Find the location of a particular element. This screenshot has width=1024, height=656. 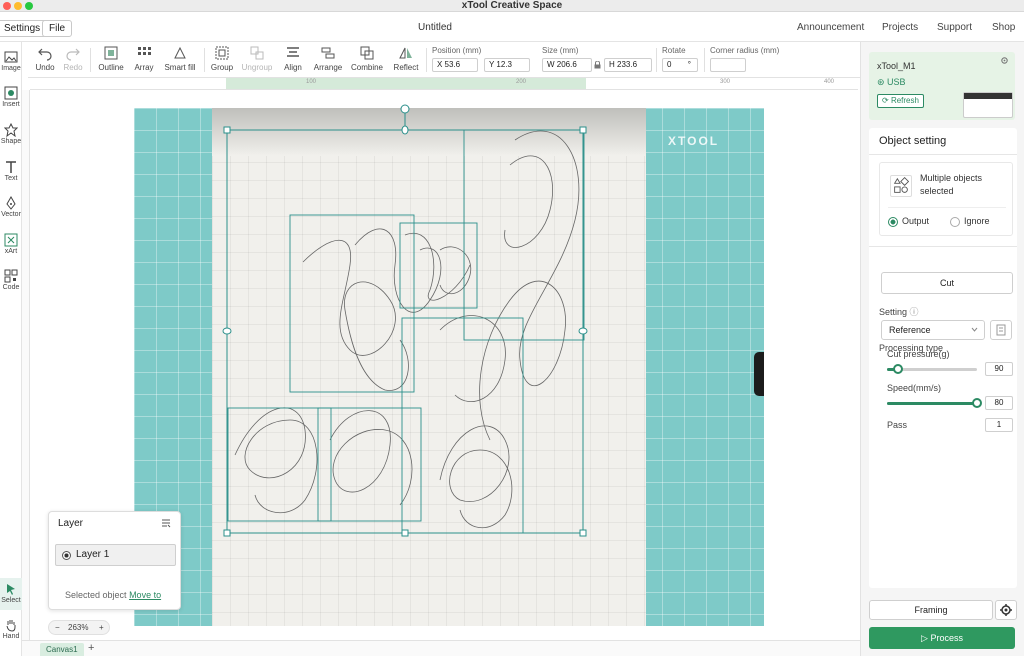

support-link: Support is located at coordinates (954, 27).